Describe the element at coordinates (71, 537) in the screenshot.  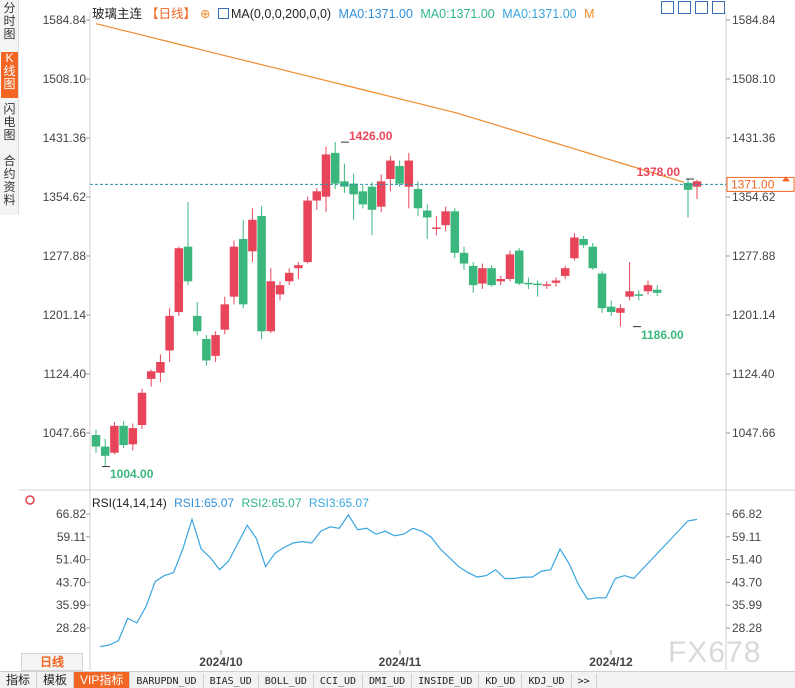
I see `rsi-tick-label-left: 59.11` at that location.